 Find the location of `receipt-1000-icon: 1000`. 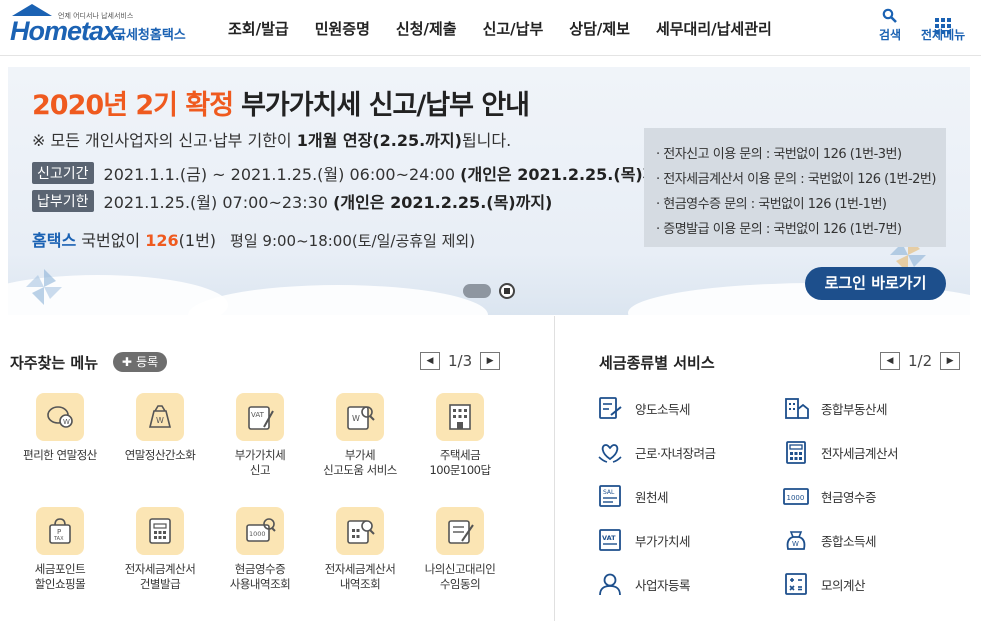

receipt-1000-icon: 1000 is located at coordinates (796, 496).